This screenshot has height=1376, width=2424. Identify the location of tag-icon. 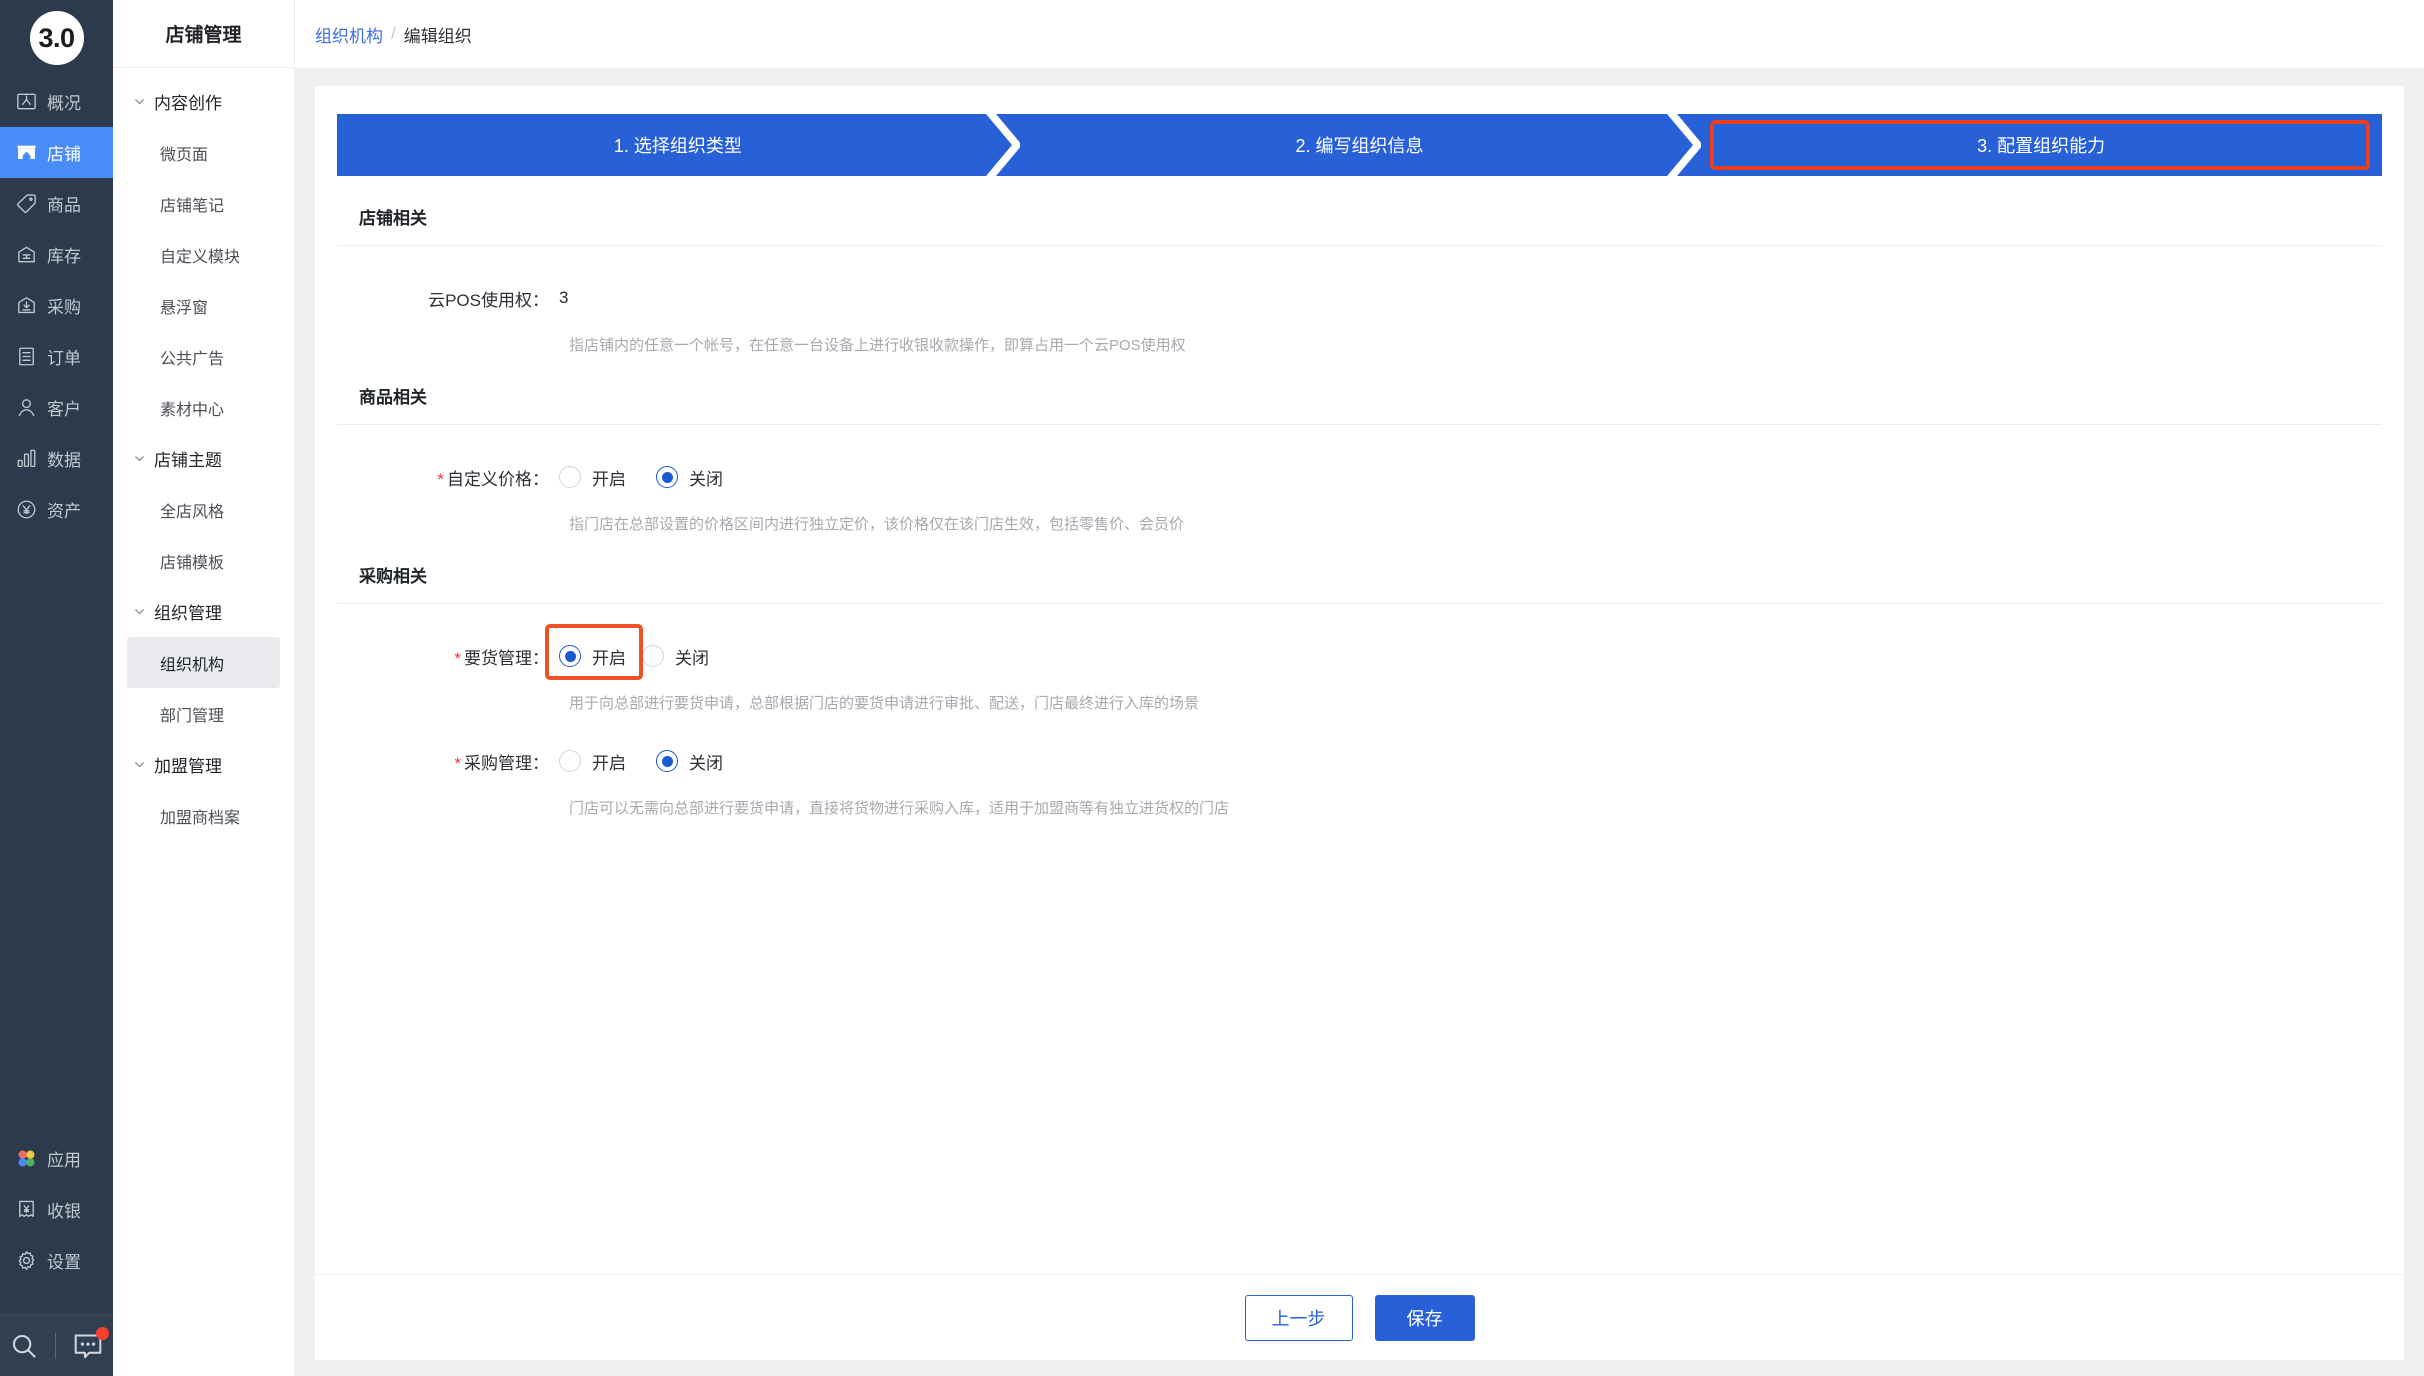
(26, 204).